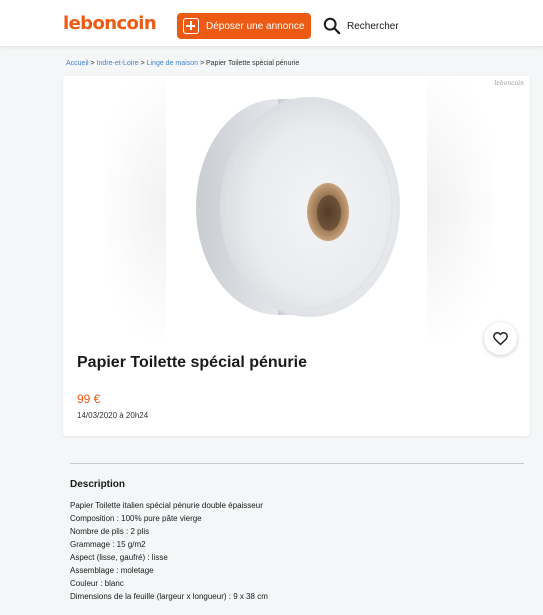 The height and width of the screenshot is (615, 543). Describe the element at coordinates (118, 63) in the screenshot. I see `breadcrumb-region: Indre-et-Loire` at that location.